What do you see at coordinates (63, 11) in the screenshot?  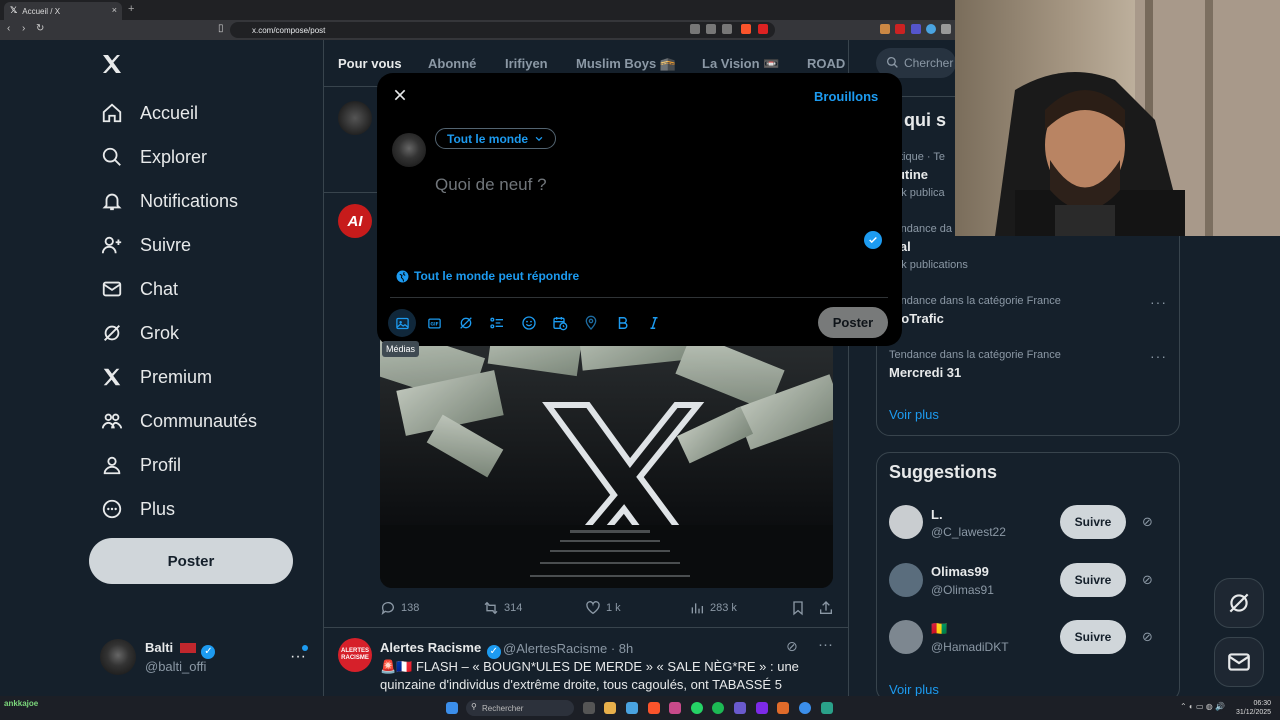 I see `browser-tab: 𝕏 Accueil / X ×` at bounding box center [63, 11].